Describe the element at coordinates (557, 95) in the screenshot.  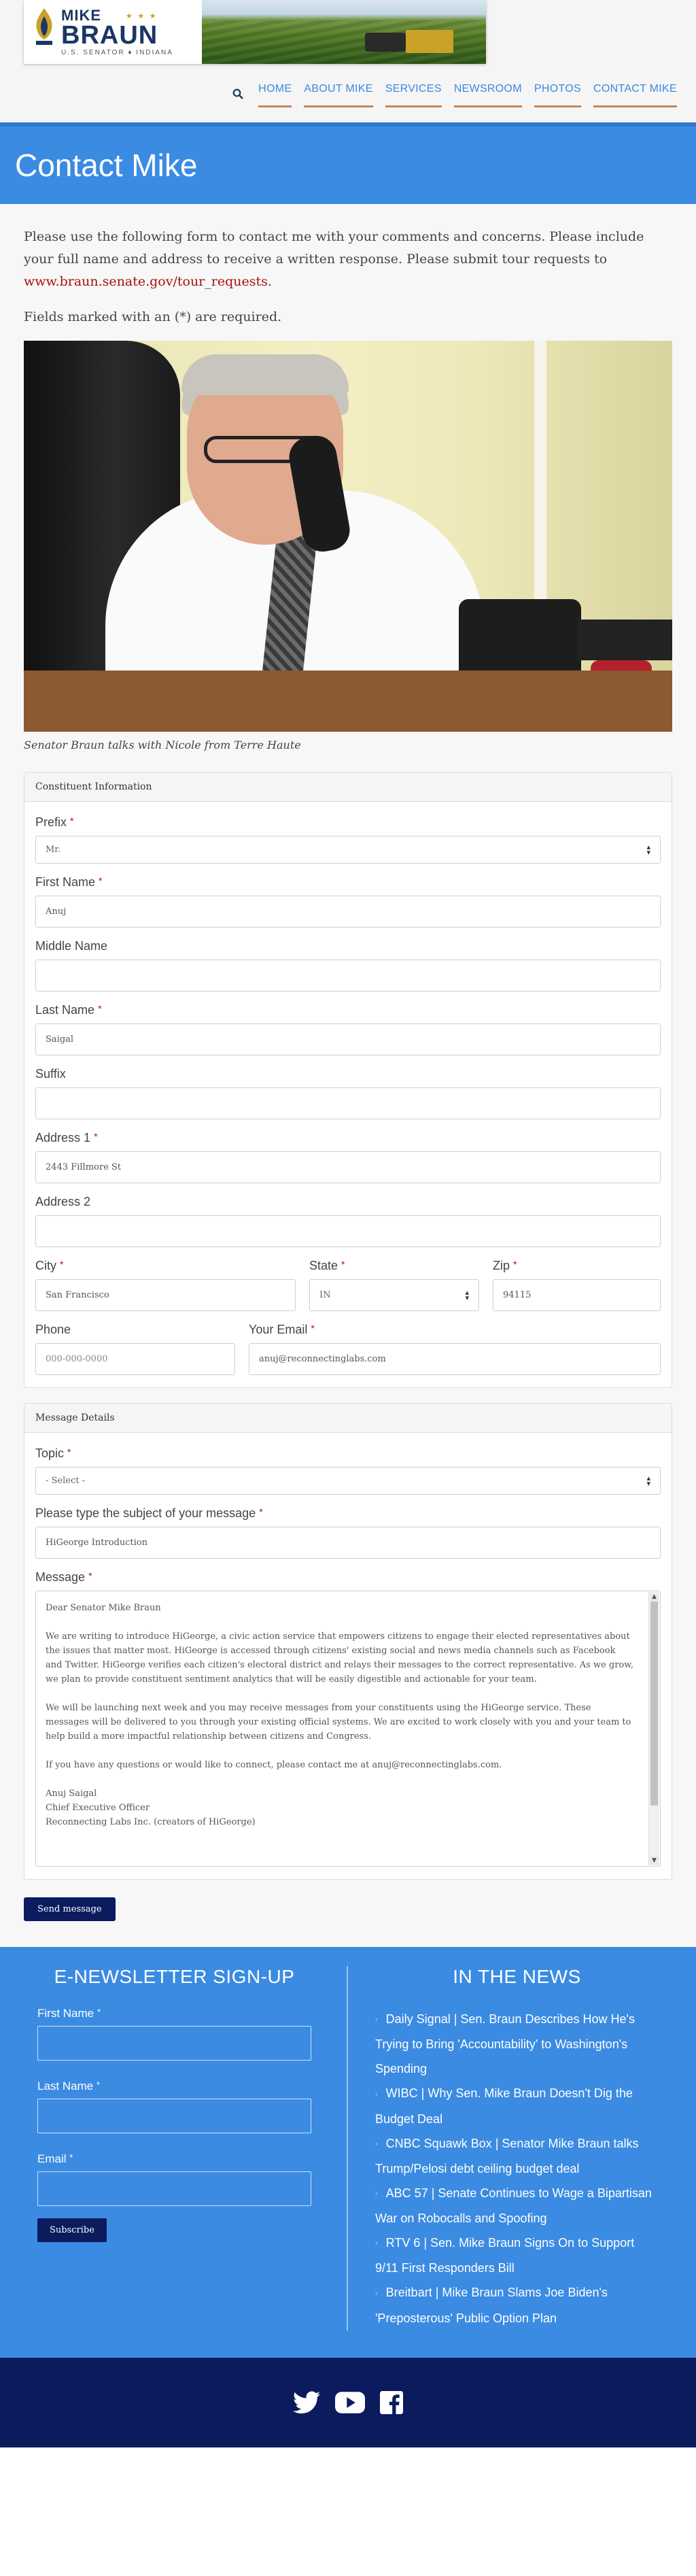
I see `nav-photos: PHOTOS` at that location.